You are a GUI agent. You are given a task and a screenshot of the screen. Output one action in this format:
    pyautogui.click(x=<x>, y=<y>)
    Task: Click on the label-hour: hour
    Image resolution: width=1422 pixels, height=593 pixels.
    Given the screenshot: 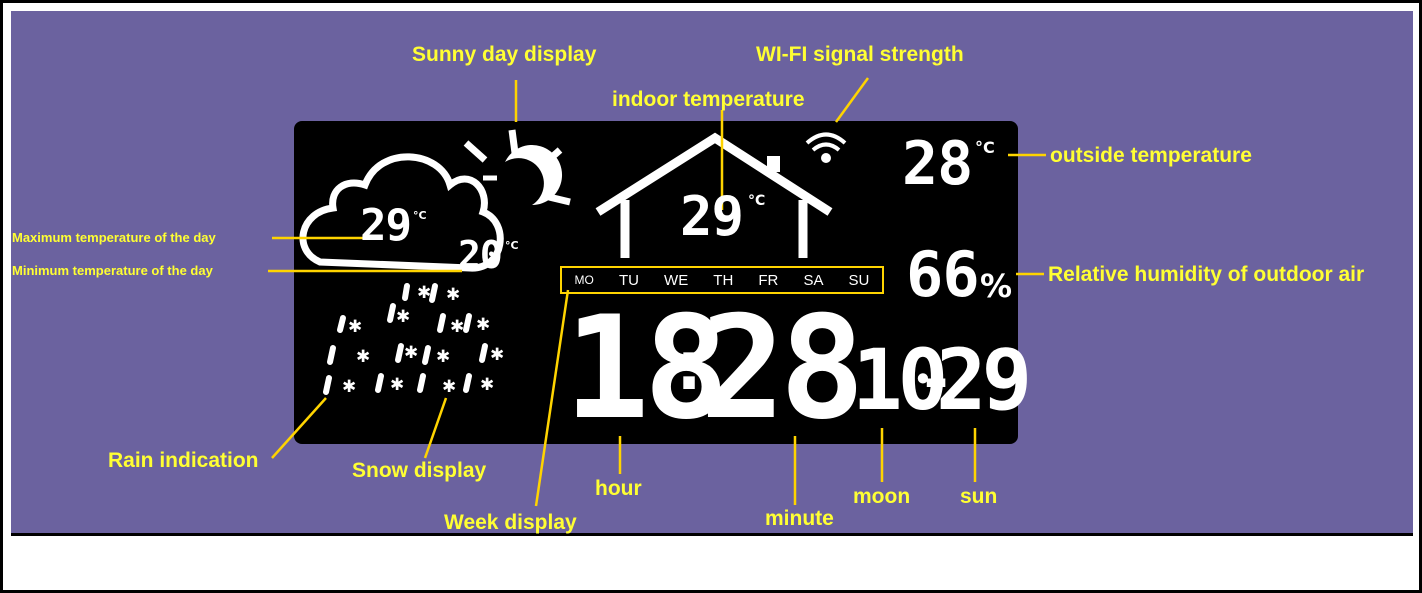 What is the action you would take?
    pyautogui.click(x=618, y=488)
    